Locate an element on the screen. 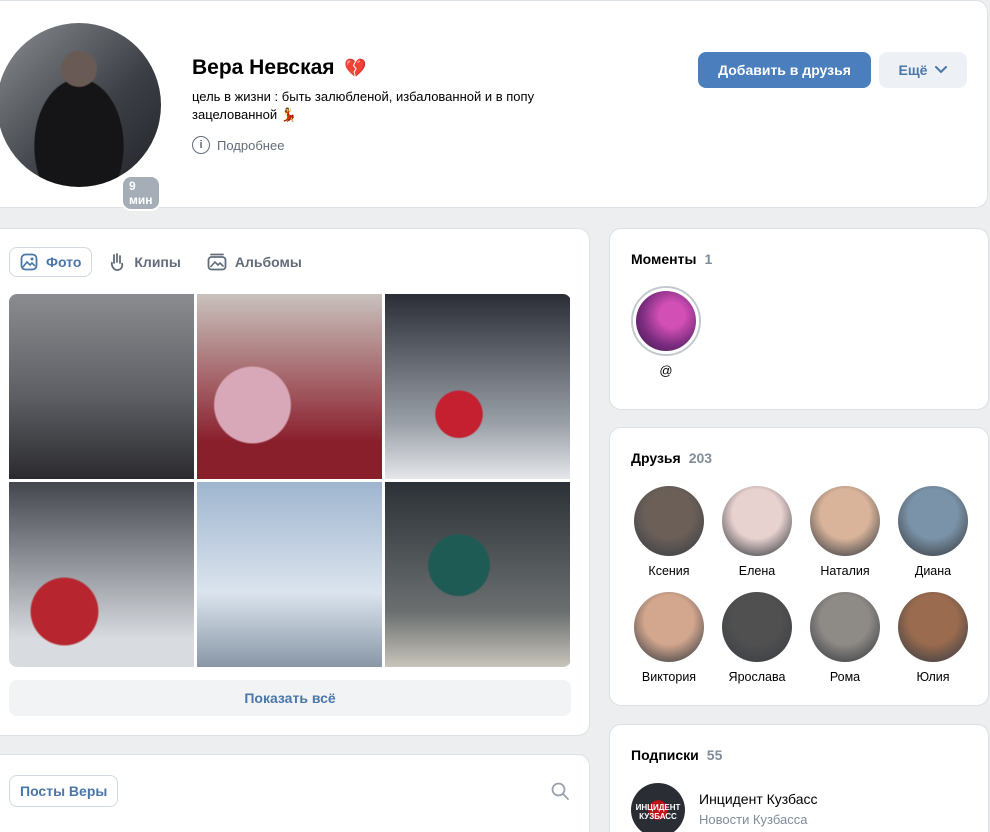 The width and height of the screenshot is (990, 832). friend-item: Ксения is located at coordinates (669, 539).